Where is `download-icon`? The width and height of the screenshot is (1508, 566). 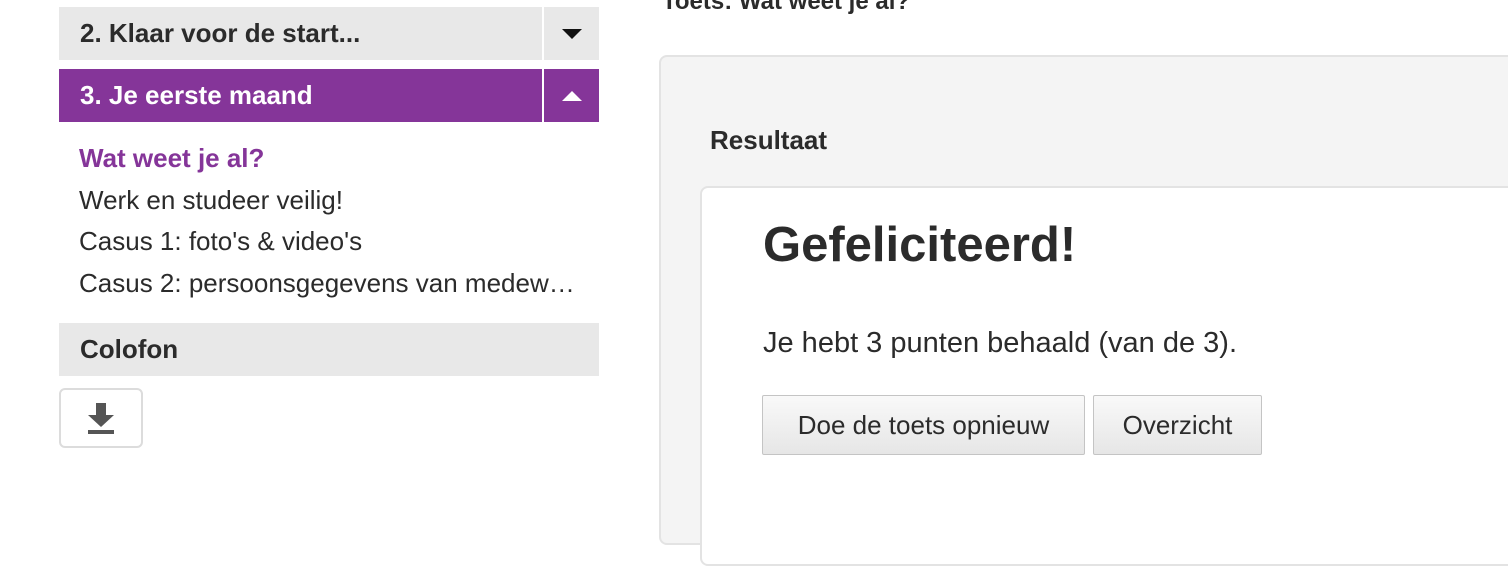 download-icon is located at coordinates (101, 418).